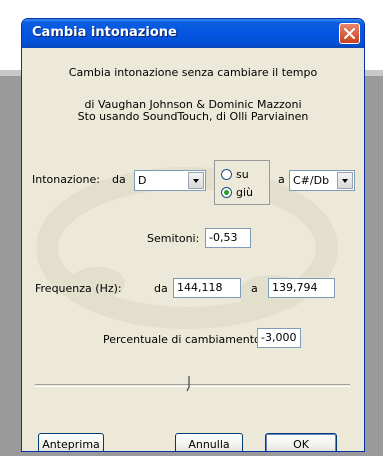  What do you see at coordinates (226, 174) in the screenshot?
I see `radio-up-button` at bounding box center [226, 174].